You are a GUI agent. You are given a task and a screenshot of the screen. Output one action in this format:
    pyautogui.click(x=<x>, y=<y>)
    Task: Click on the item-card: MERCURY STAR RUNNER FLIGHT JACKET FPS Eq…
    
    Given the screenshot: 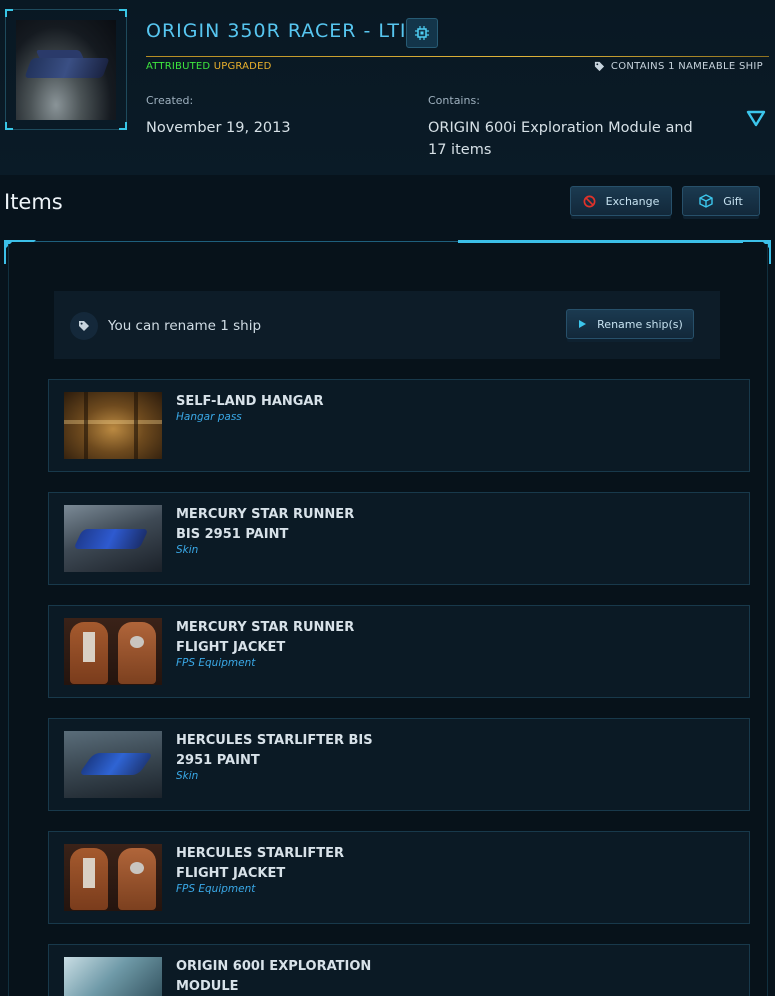 What is the action you would take?
    pyautogui.click(x=399, y=651)
    